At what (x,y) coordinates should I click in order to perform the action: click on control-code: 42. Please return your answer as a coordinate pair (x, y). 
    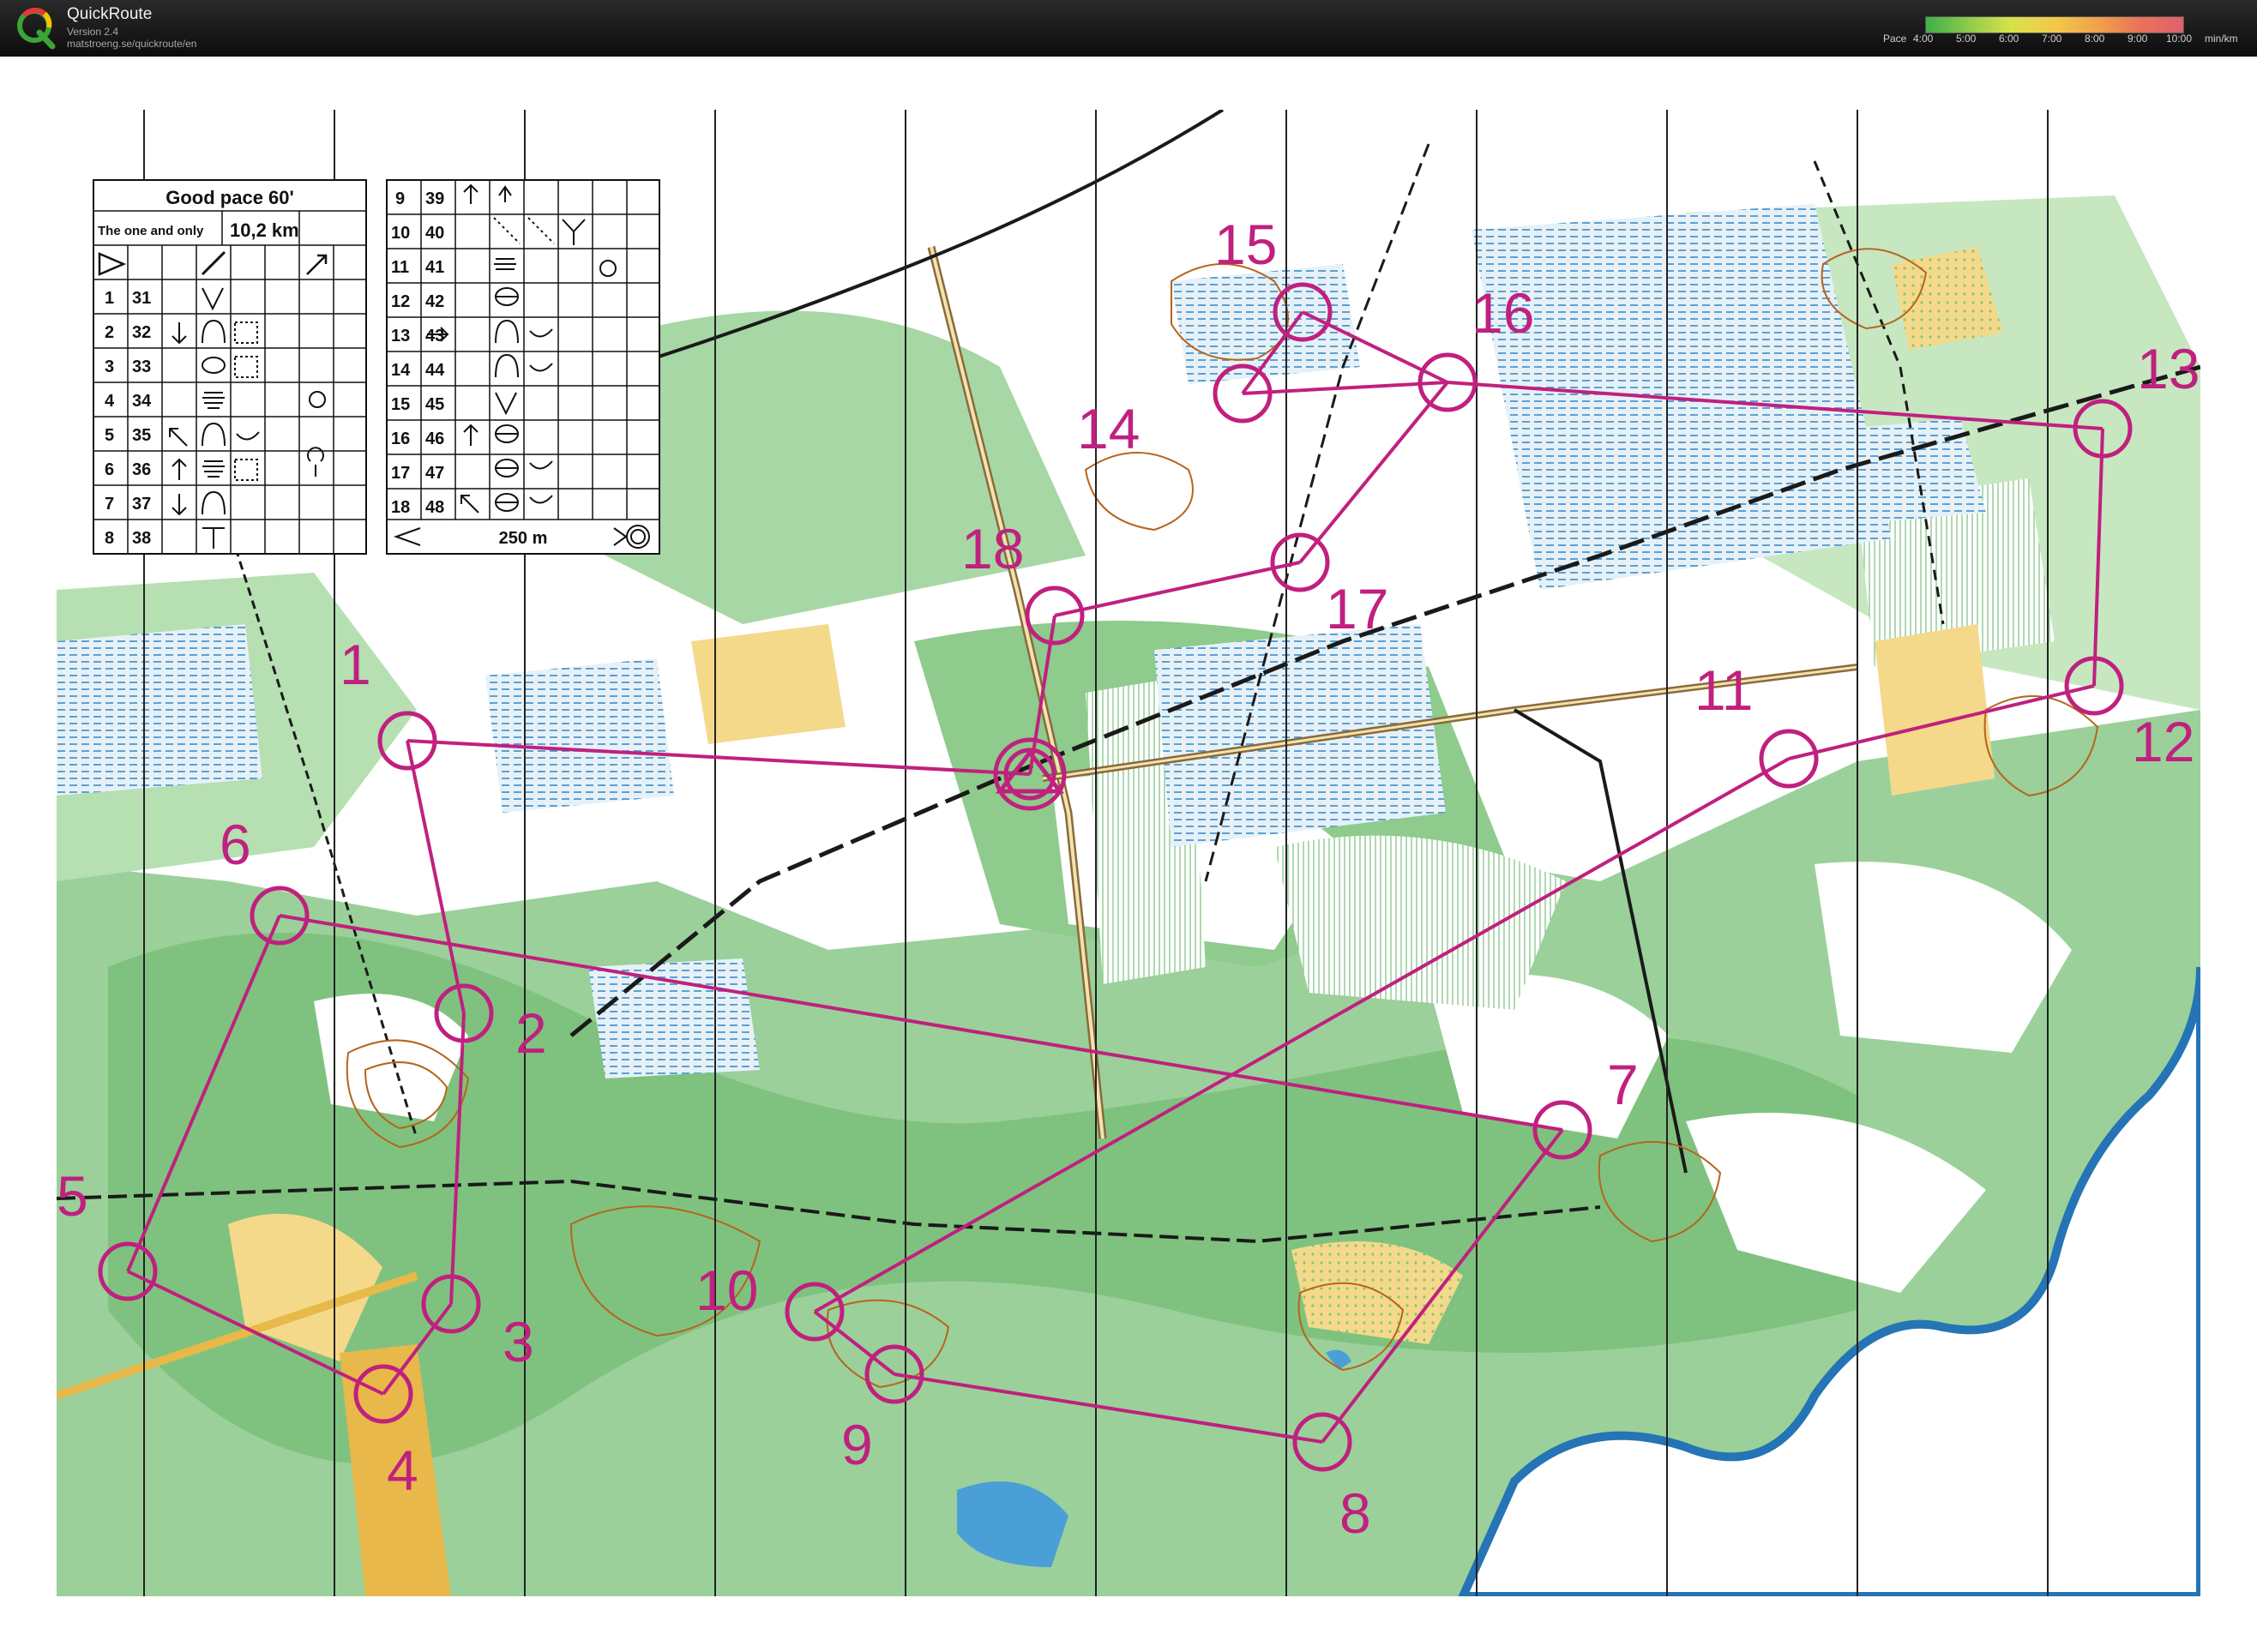
    Looking at the image, I should click on (434, 301).